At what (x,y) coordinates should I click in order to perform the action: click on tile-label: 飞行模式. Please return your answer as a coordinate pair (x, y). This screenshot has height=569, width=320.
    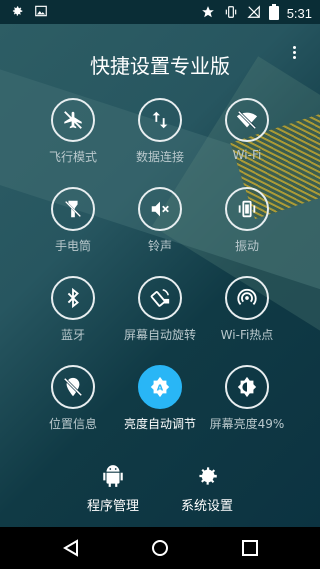
    Looking at the image, I should click on (72, 157).